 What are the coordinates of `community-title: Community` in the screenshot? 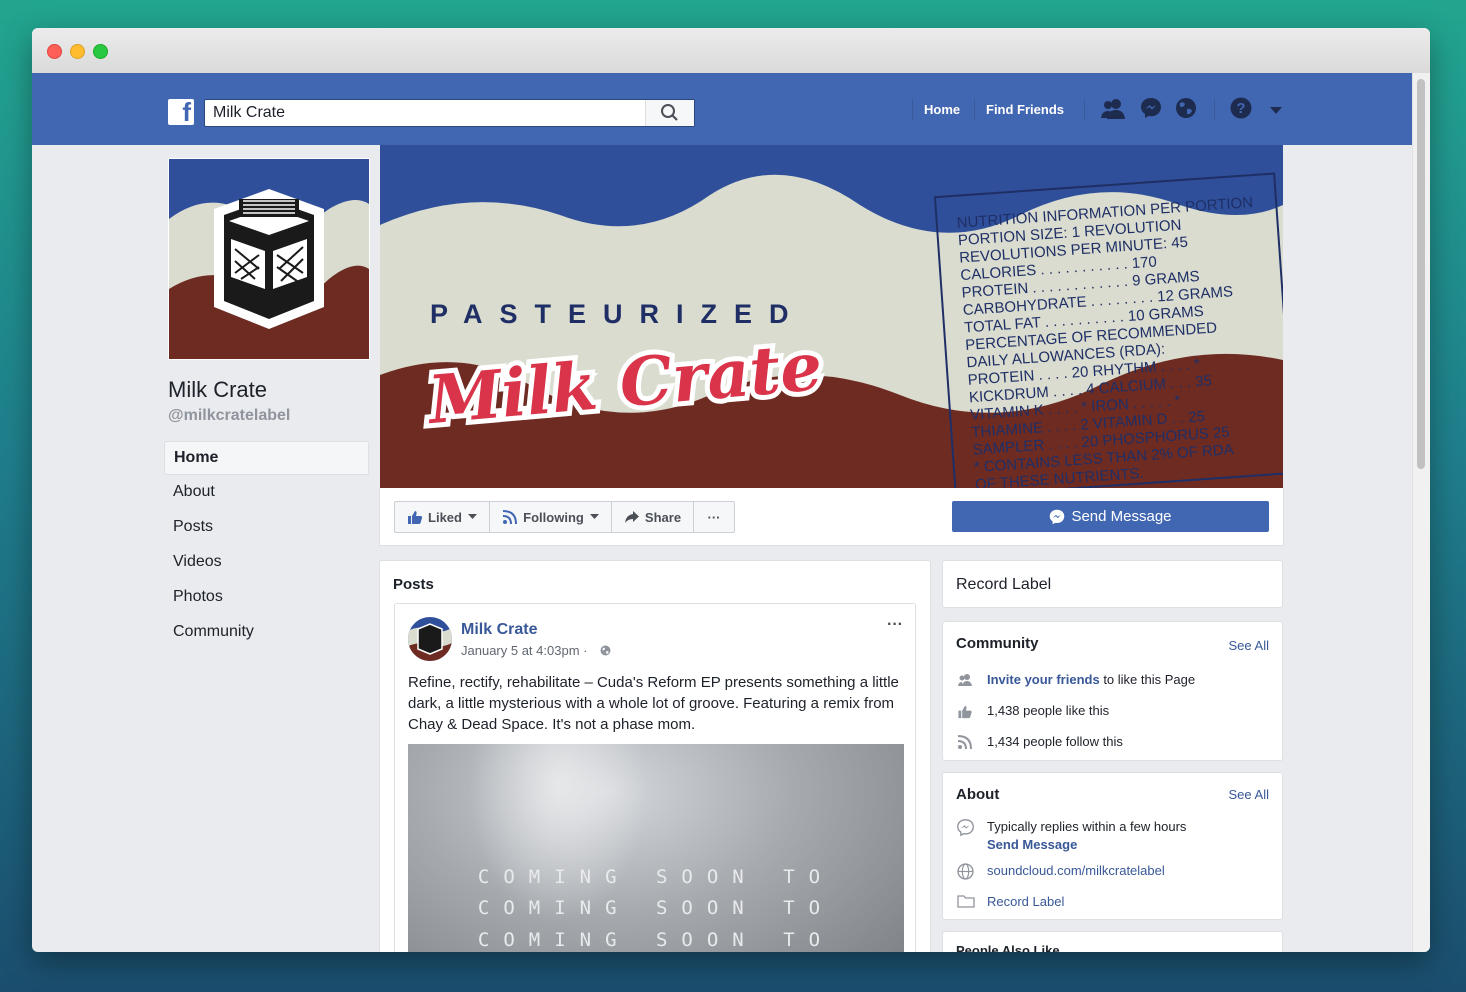 It's located at (997, 643).